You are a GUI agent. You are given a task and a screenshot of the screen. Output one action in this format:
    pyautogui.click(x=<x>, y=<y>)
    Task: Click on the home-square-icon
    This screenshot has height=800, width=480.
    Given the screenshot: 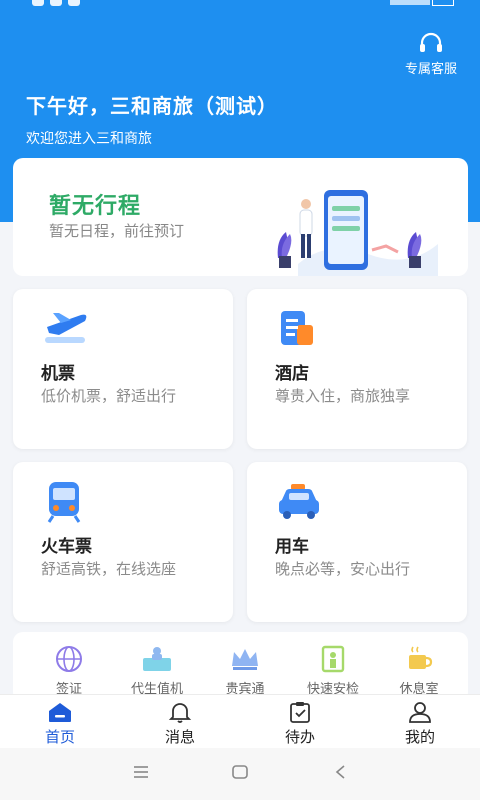 What is the action you would take?
    pyautogui.click(x=240, y=772)
    